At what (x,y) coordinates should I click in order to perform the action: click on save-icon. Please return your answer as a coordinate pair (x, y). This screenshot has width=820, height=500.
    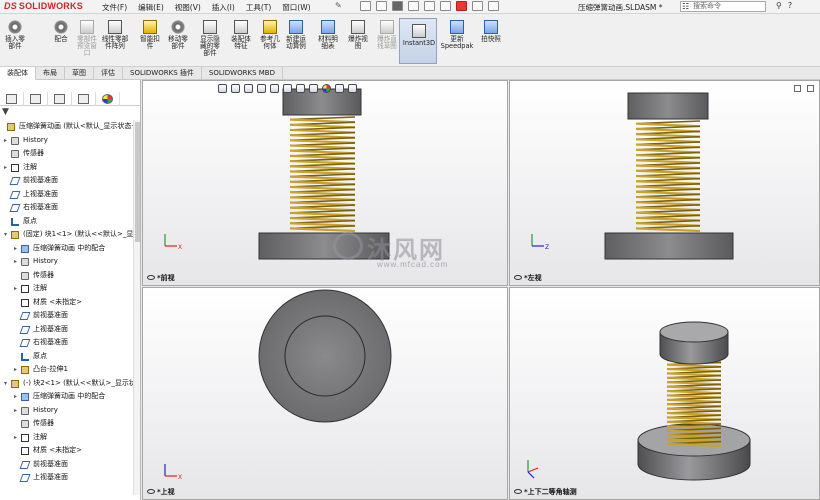
    Looking at the image, I should click on (397, 6).